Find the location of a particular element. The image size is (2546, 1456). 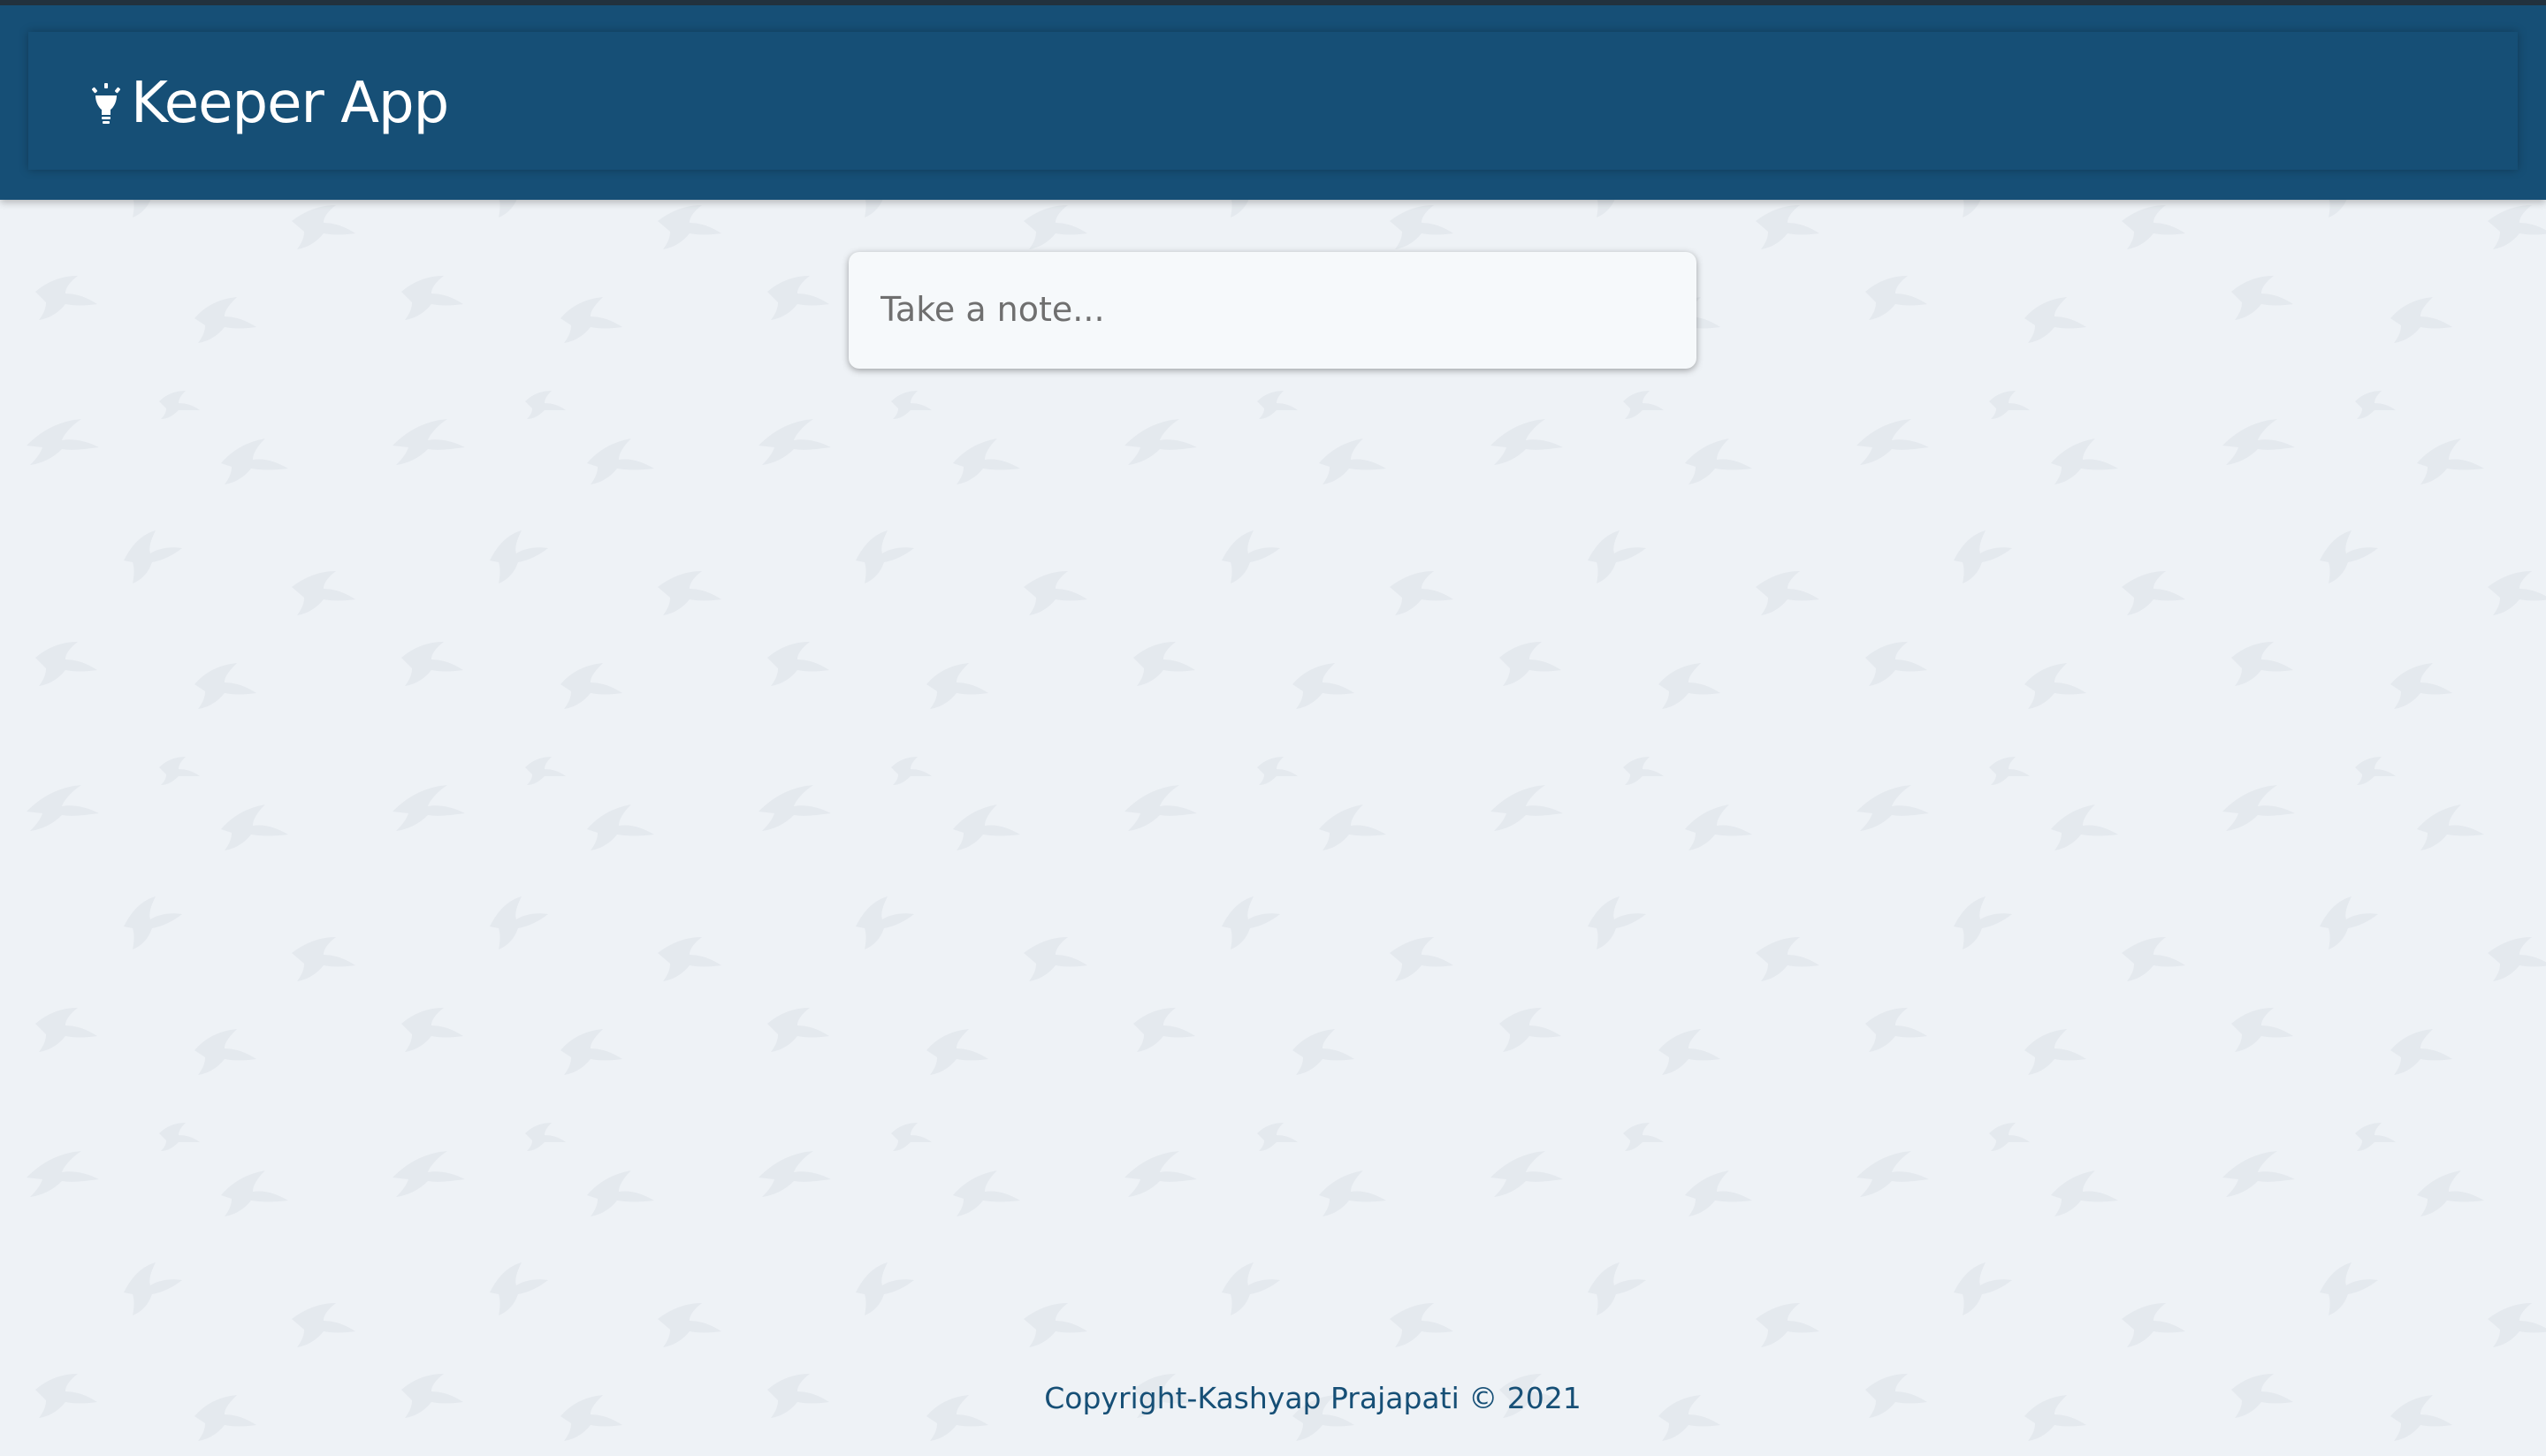

copyright-text: Copyright-Kashyap Prajapati © 2021 is located at coordinates (1313, 1398).